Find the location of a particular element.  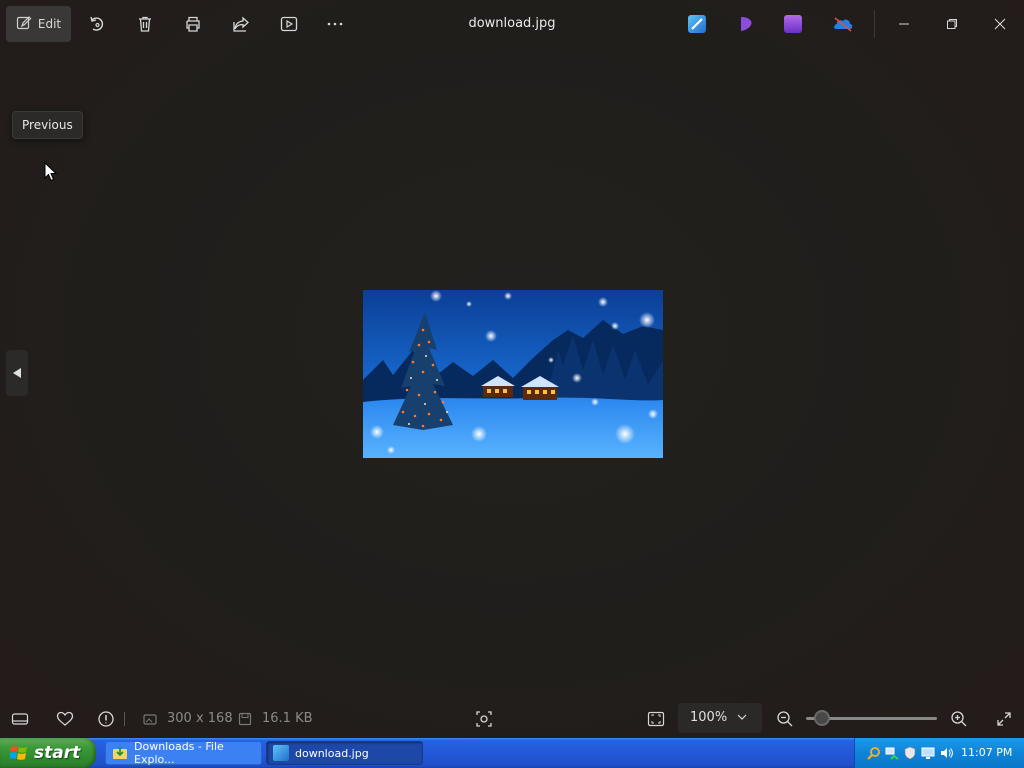

dimensions-icon is located at coordinates (150, 719).